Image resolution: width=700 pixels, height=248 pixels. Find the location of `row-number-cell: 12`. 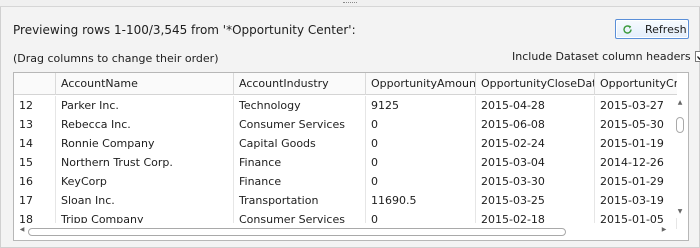

row-number-cell: 12 is located at coordinates (35, 105).